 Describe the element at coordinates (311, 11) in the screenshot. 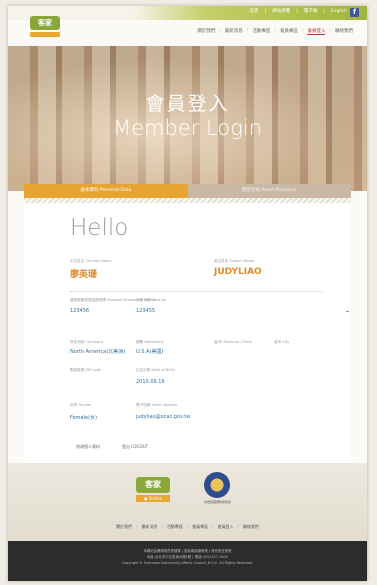

I see `utility-link-newsletter: 電子報` at that location.